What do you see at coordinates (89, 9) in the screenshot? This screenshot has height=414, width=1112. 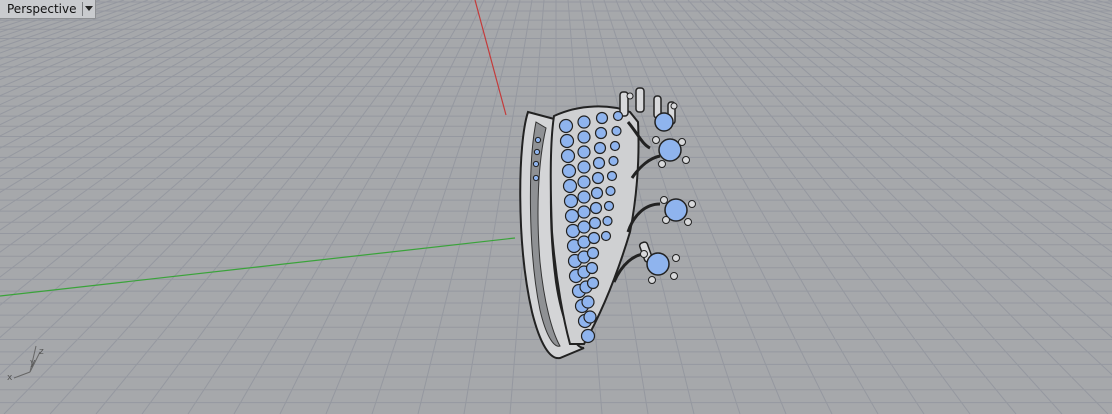 I see `chevron-down-icon` at bounding box center [89, 9].